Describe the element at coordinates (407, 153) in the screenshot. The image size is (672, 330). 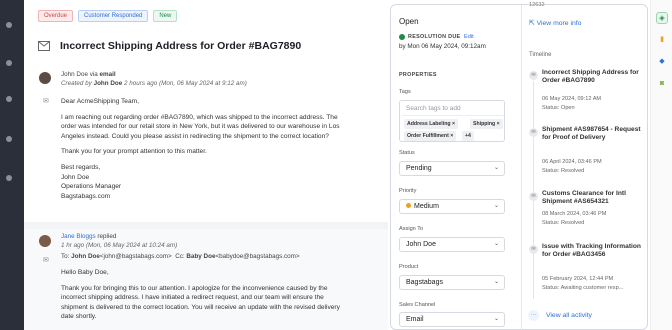
I see `status-label: Status` at that location.